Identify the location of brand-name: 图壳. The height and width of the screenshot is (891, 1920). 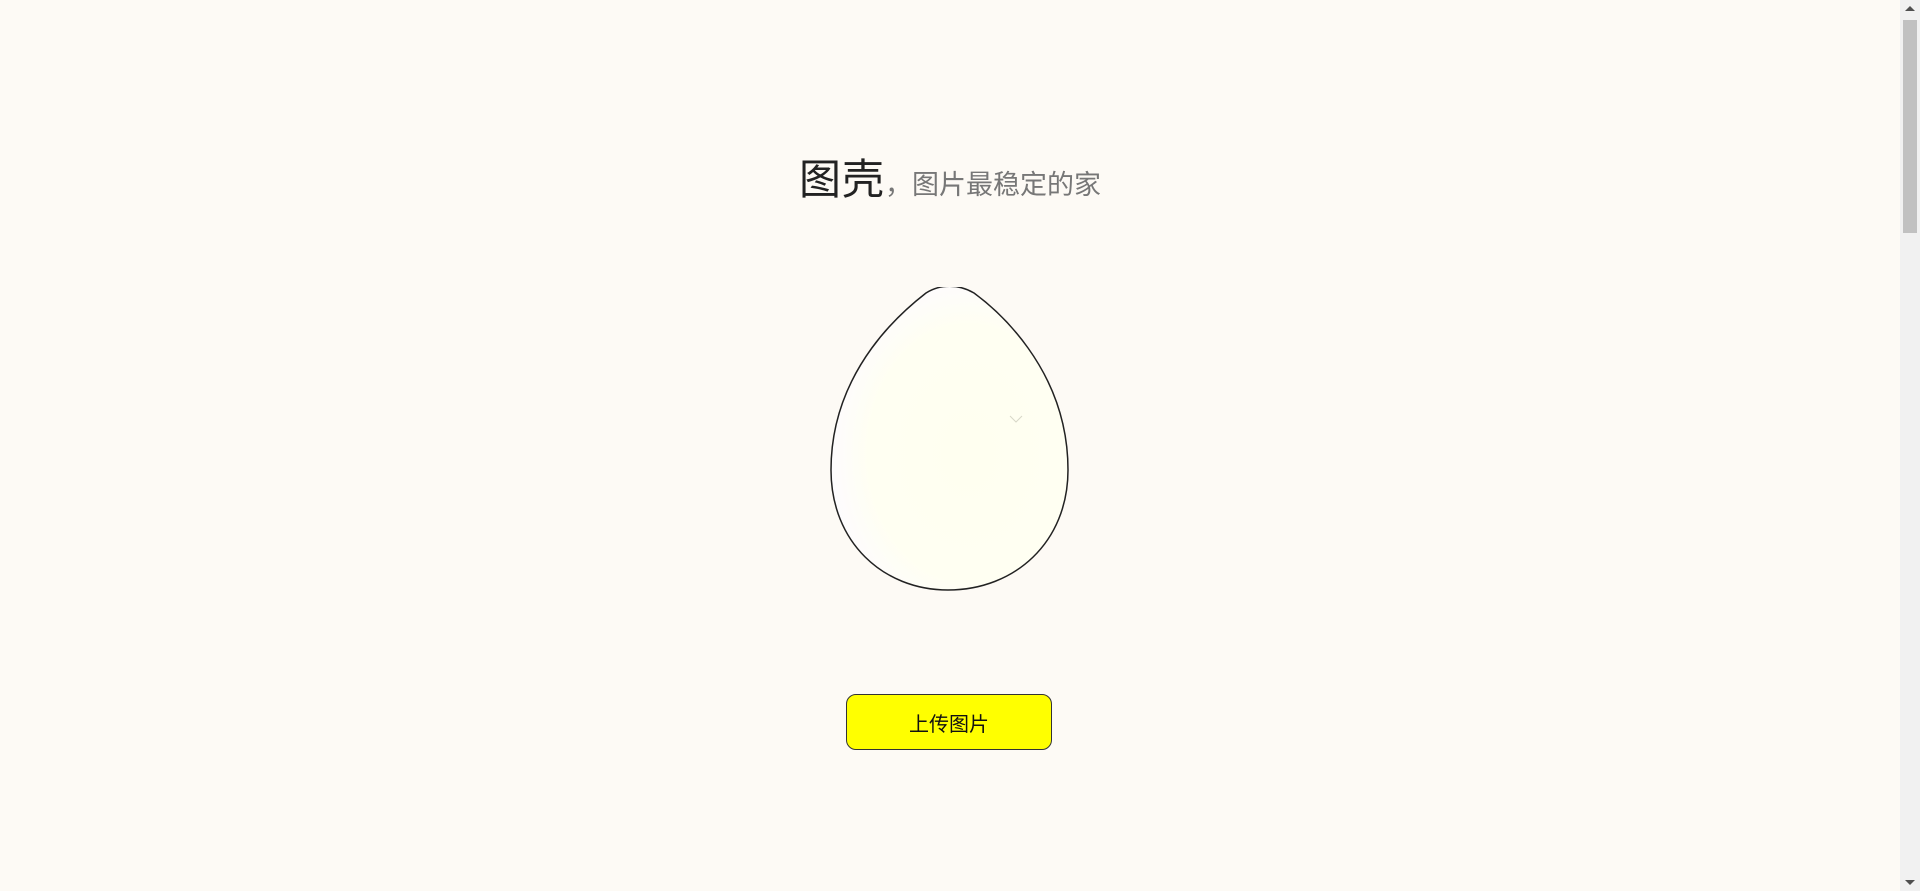
(841, 179).